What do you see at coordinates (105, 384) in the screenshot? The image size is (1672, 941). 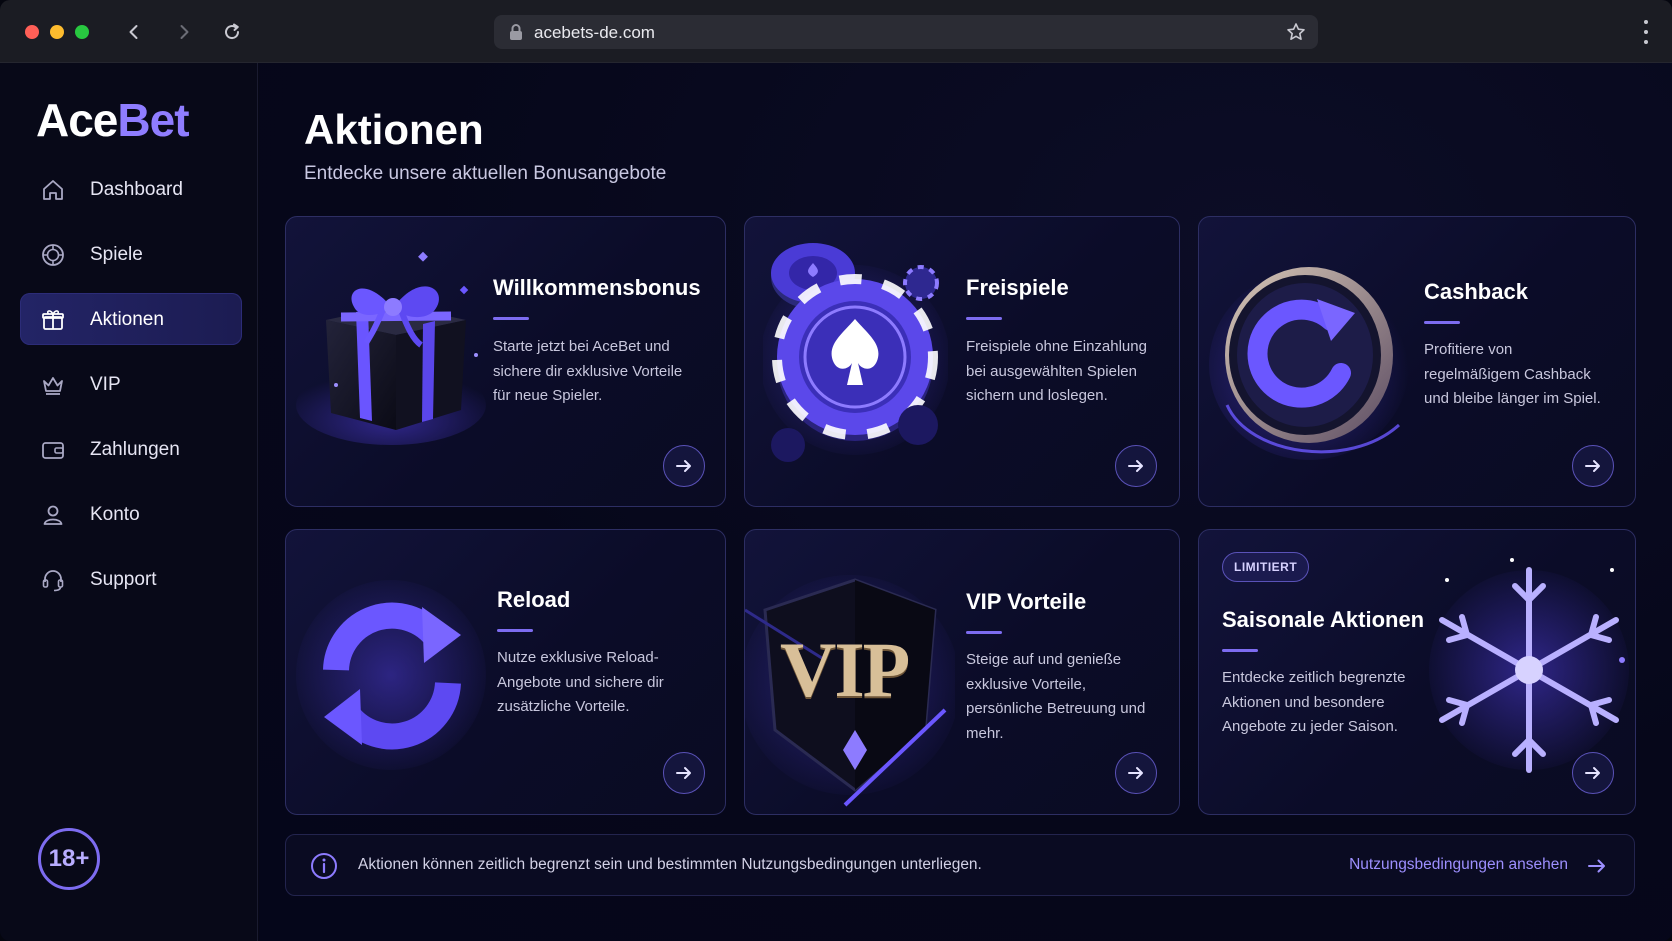 I see `sidebar-item-label: VIP` at bounding box center [105, 384].